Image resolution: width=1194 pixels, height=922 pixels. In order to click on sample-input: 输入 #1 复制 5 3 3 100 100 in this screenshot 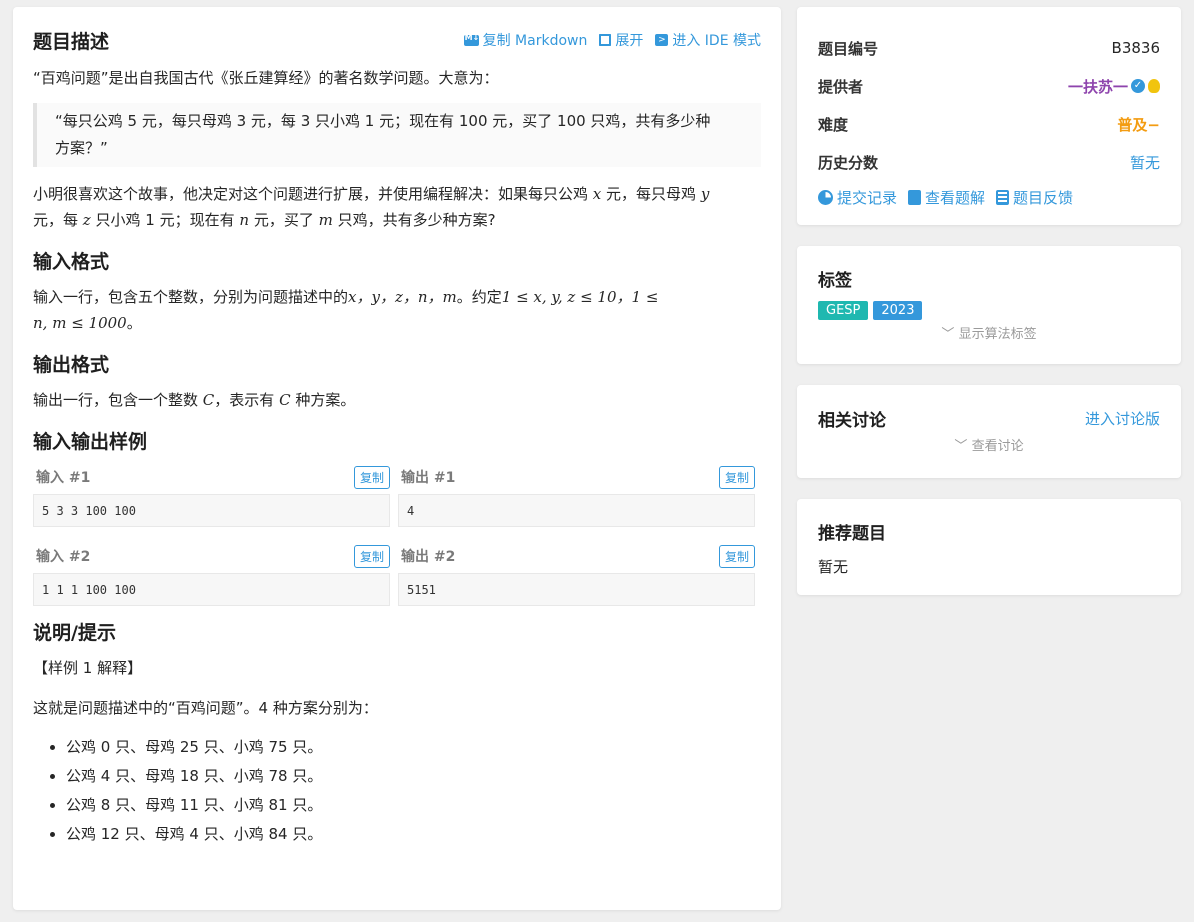, I will do `click(211, 495)`.